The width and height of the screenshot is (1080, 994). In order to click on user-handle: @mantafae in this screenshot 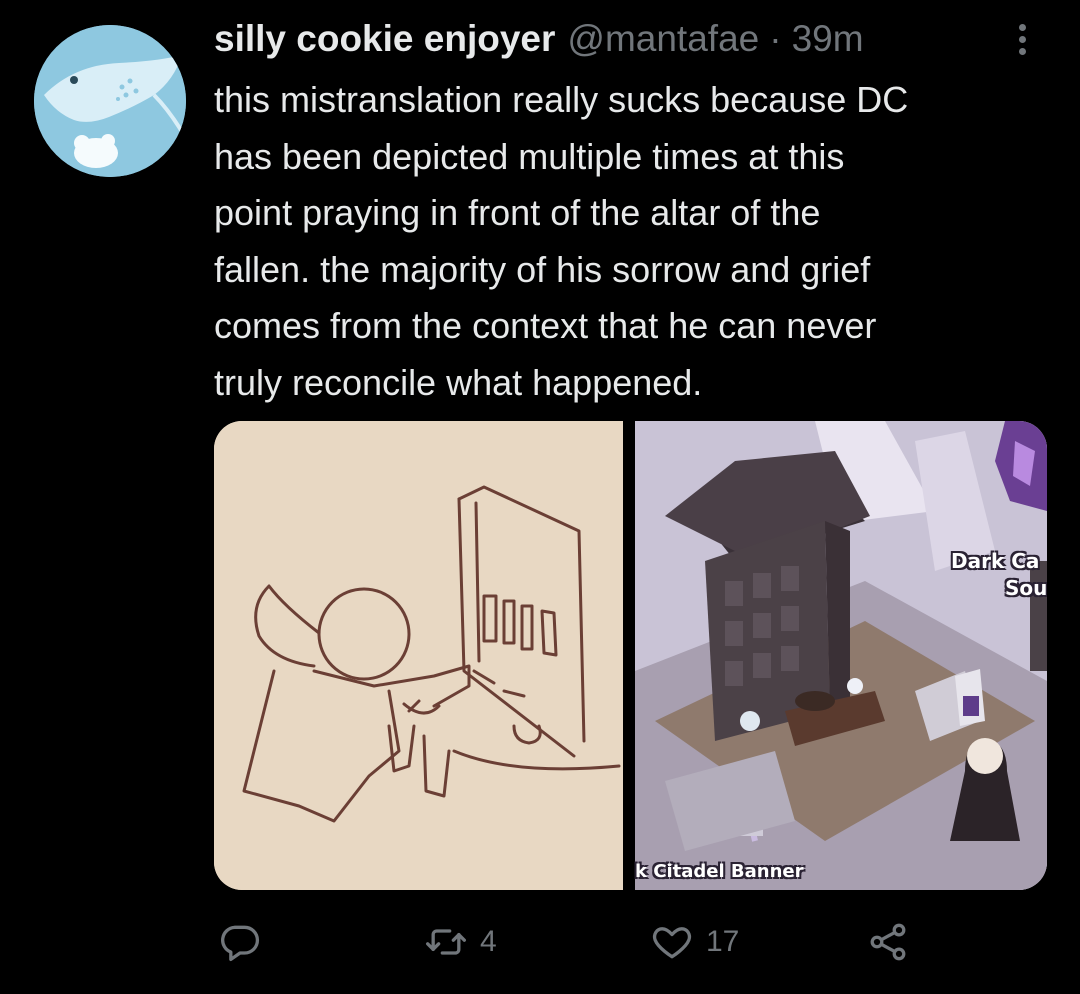, I will do `click(663, 39)`.